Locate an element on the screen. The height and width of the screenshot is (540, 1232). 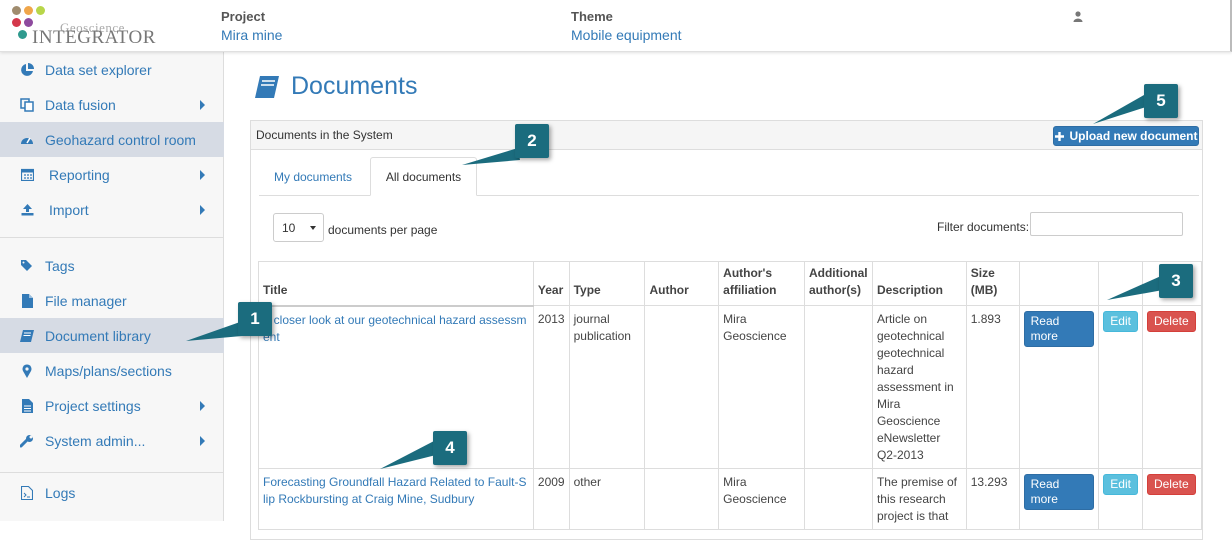
file-text-icon is located at coordinates (27, 406).